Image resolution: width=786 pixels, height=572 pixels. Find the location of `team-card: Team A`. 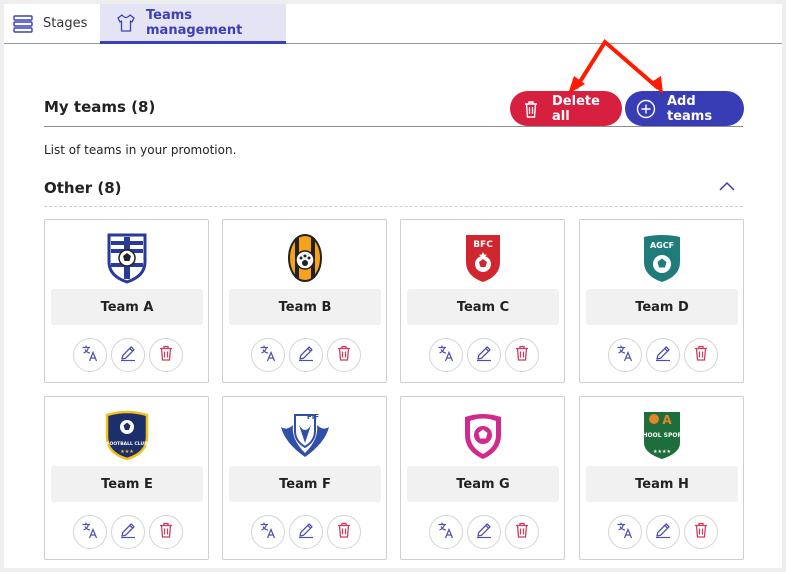

team-card: Team A is located at coordinates (126, 301).